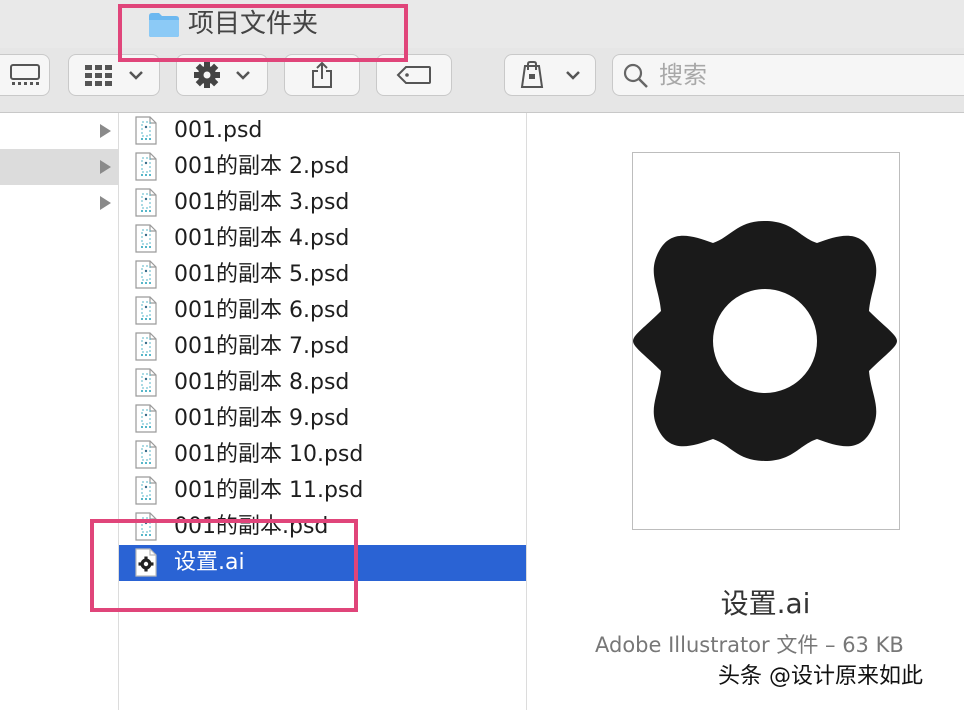  Describe the element at coordinates (532, 74) in the screenshot. I see `bag-icon` at that location.